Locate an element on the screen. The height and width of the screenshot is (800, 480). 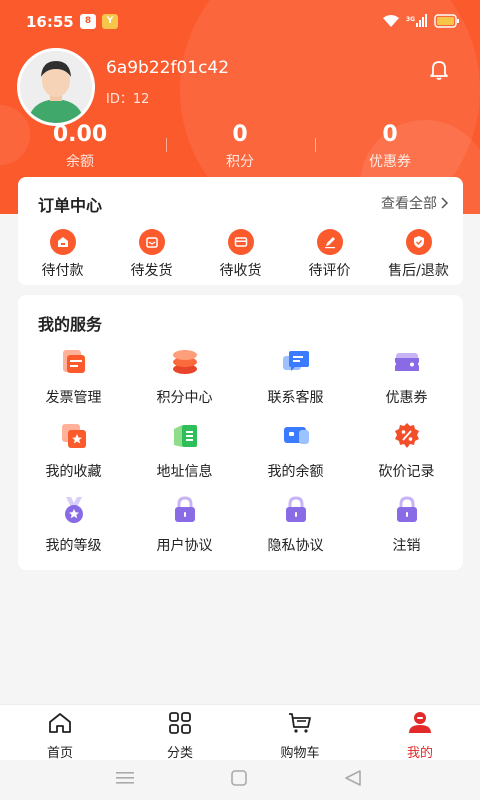
cart-icon is located at coordinates (300, 723).